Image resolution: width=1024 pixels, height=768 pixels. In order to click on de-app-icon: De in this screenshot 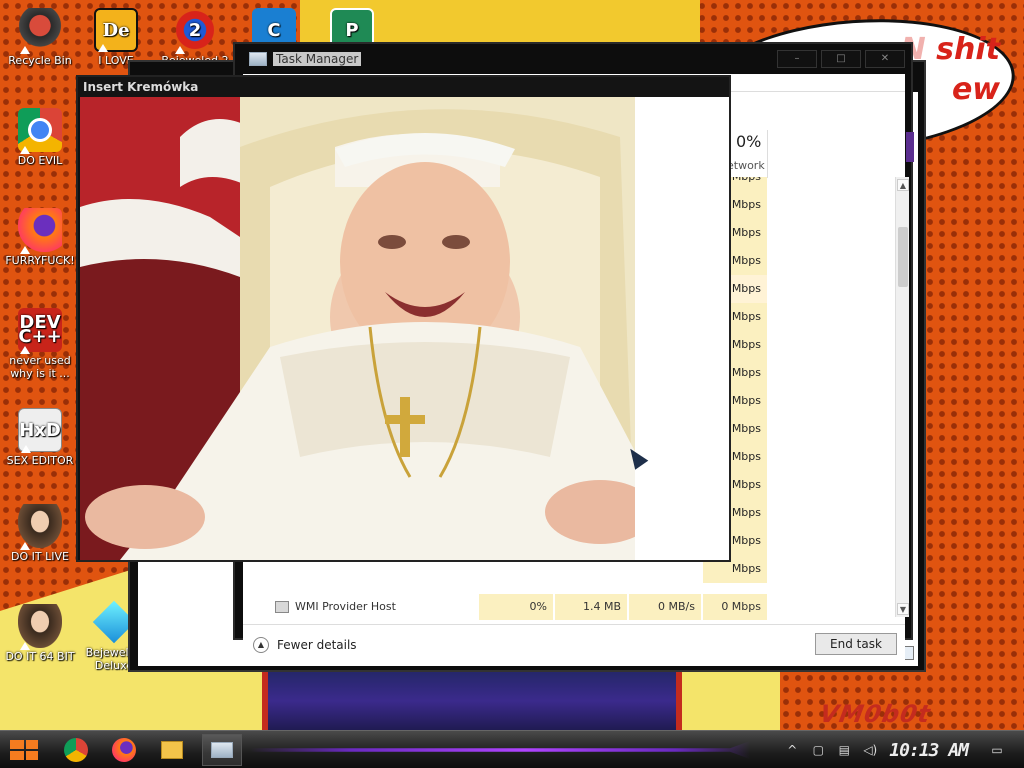, I will do `click(116, 30)`.